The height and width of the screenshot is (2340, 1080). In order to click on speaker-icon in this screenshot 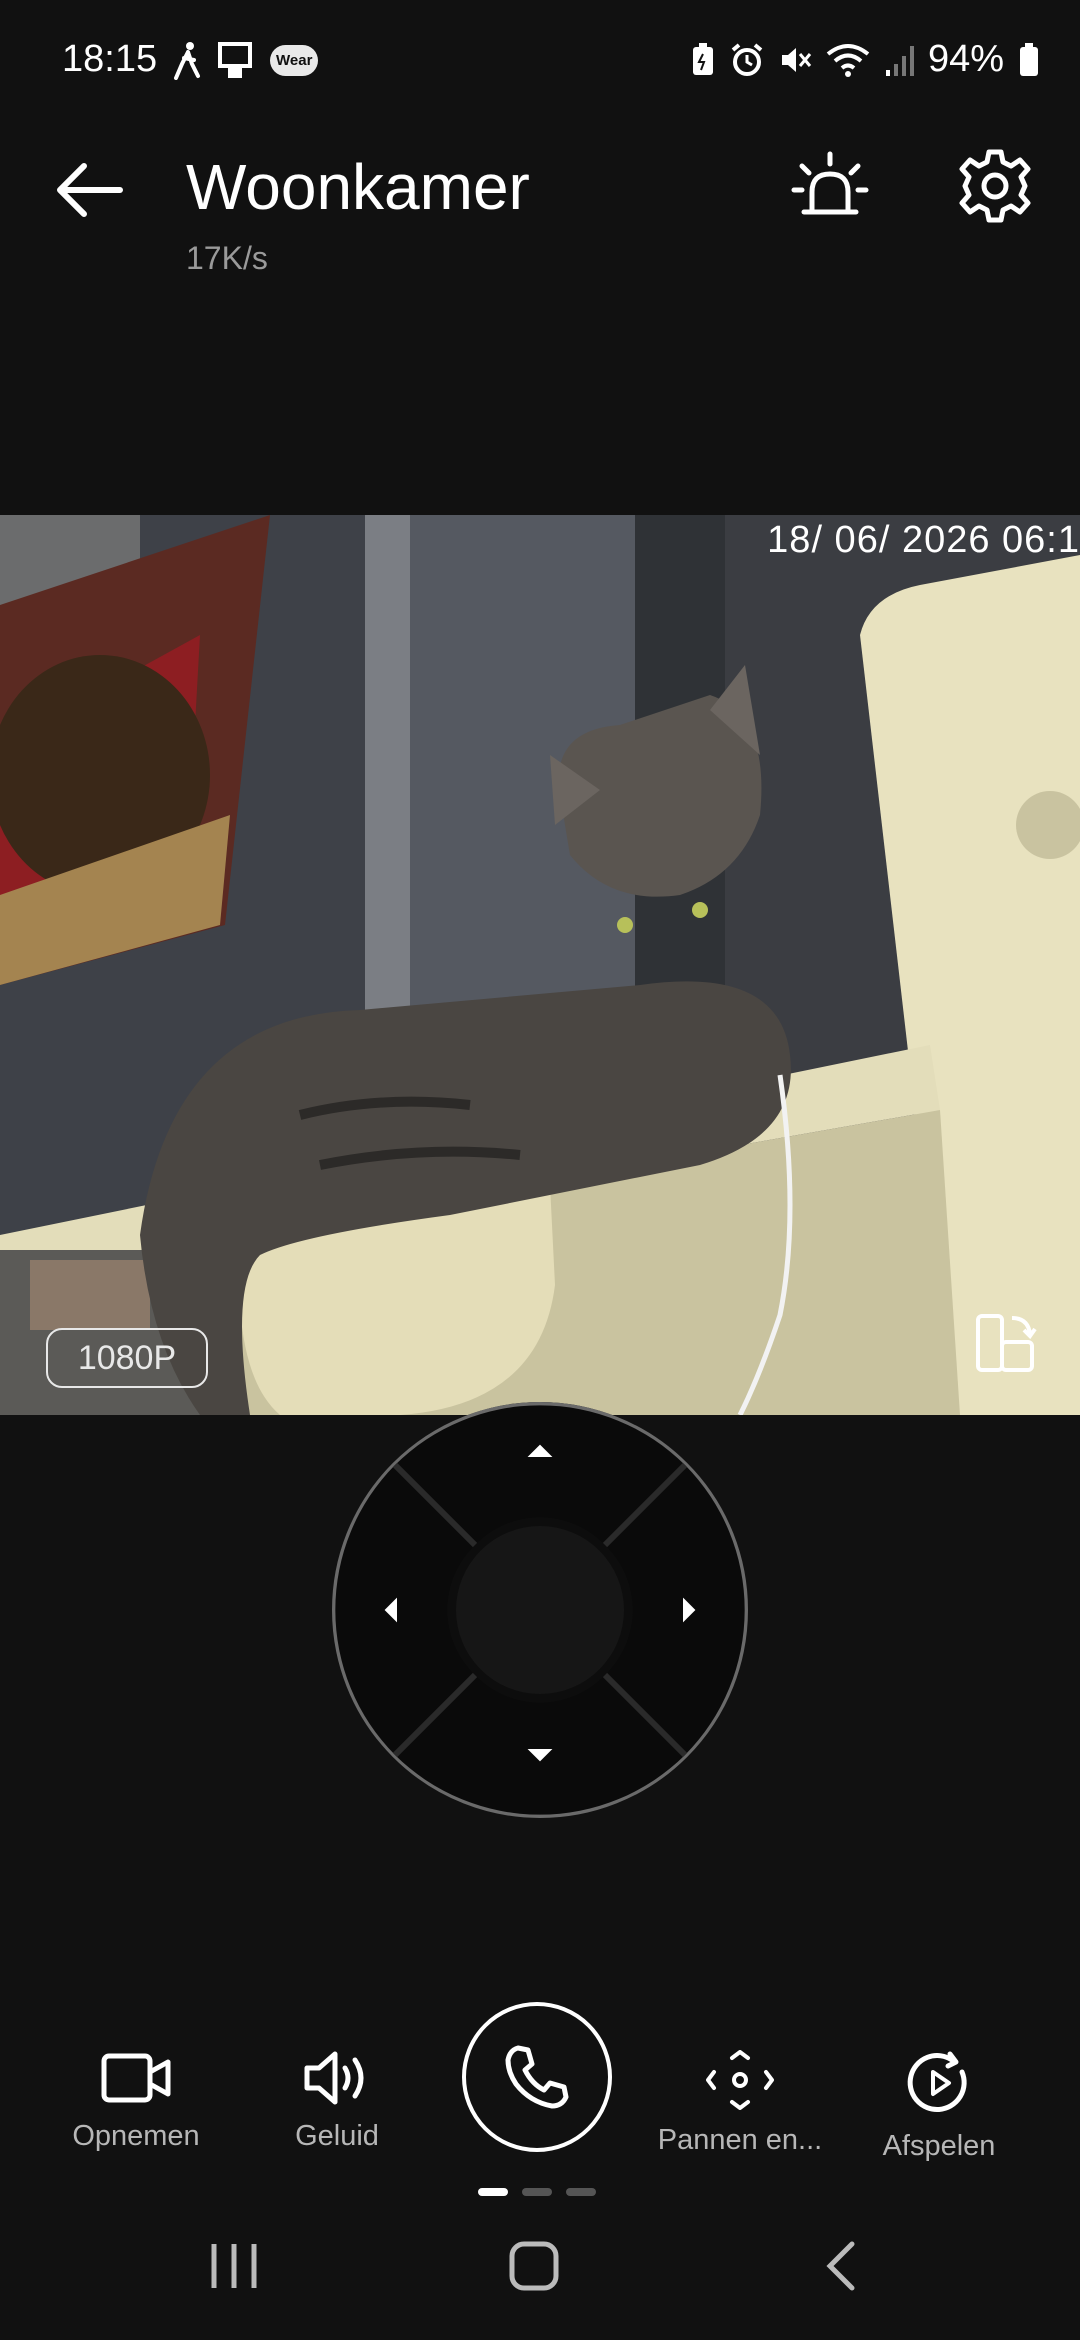, I will do `click(334, 2078)`.